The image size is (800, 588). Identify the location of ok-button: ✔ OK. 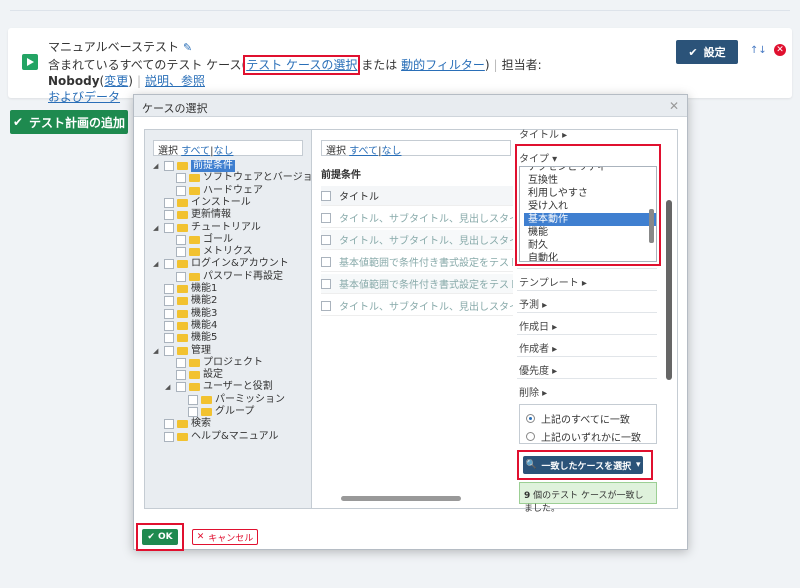
(160, 537).